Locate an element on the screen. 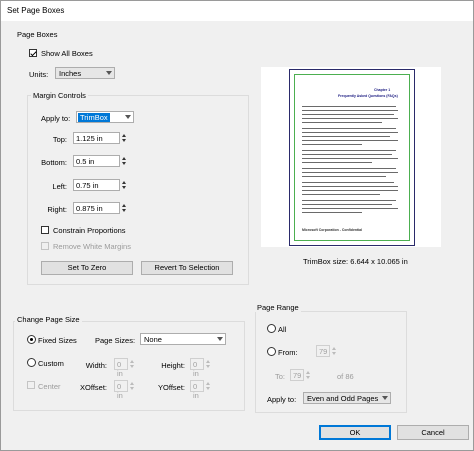 The height and width of the screenshot is (451, 474). left-margin-stepper is located at coordinates (124, 185).